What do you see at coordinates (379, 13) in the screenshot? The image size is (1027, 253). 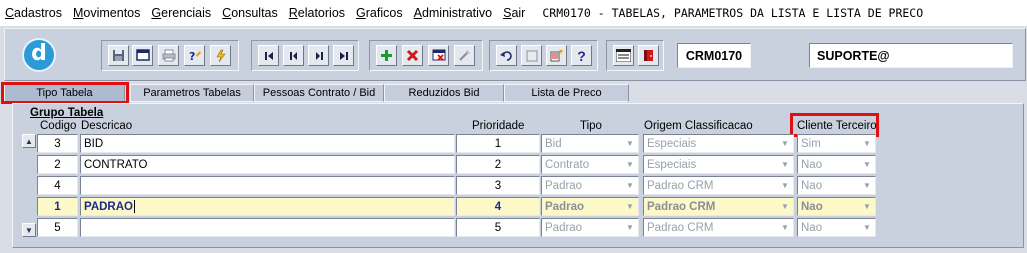 I see `menu-graficos: Graficos` at bounding box center [379, 13].